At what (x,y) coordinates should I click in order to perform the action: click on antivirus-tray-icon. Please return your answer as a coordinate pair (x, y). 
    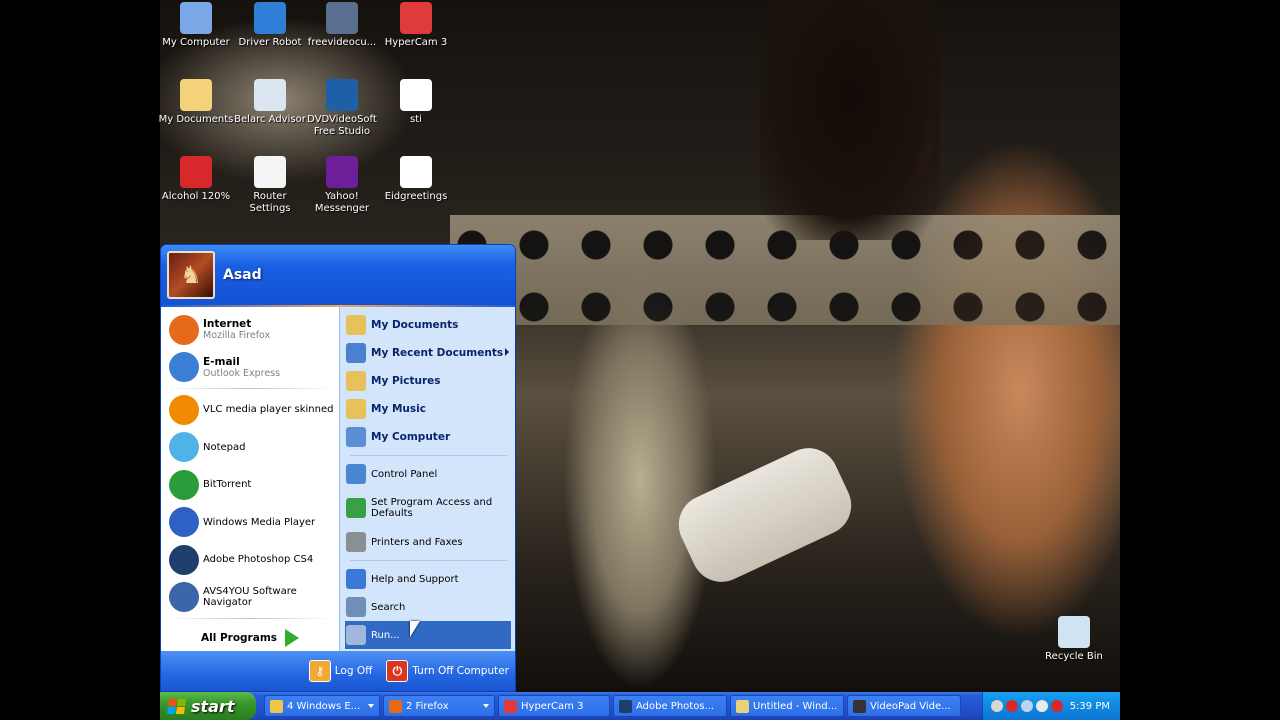
    Looking at the image, I should click on (1012, 706).